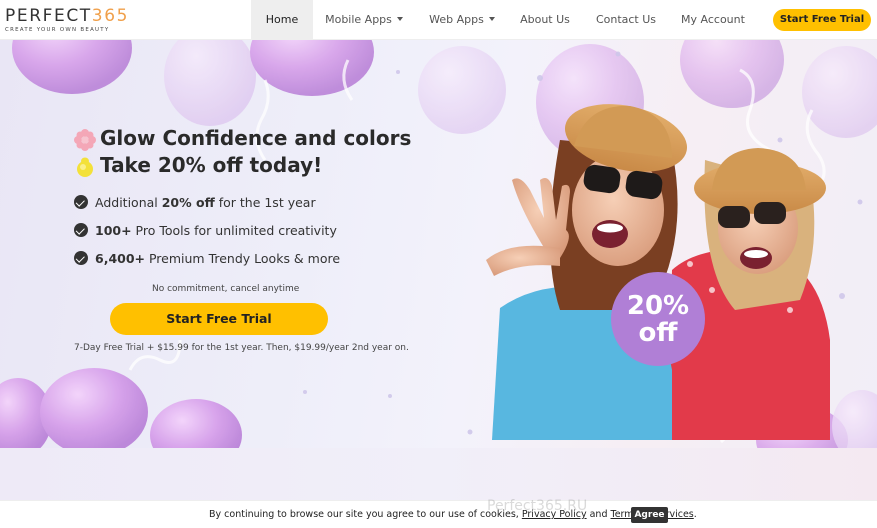  Describe the element at coordinates (649, 515) in the screenshot. I see `agree-button: Agree` at that location.